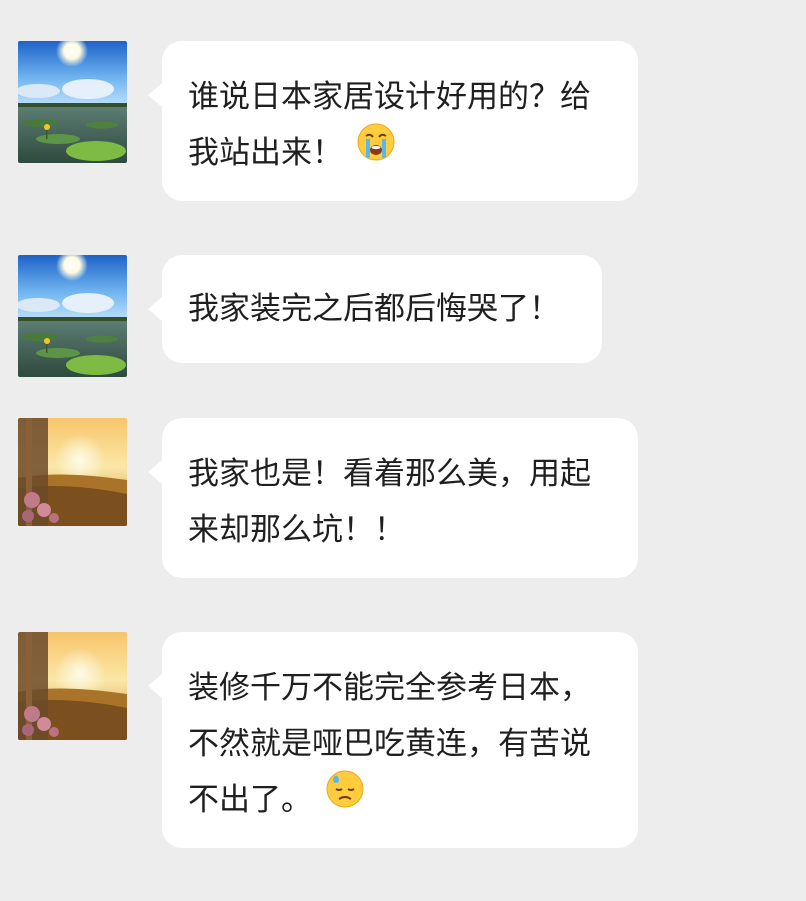  What do you see at coordinates (296, 530) in the screenshot?
I see `message-text: 来却那么坑！！` at bounding box center [296, 530].